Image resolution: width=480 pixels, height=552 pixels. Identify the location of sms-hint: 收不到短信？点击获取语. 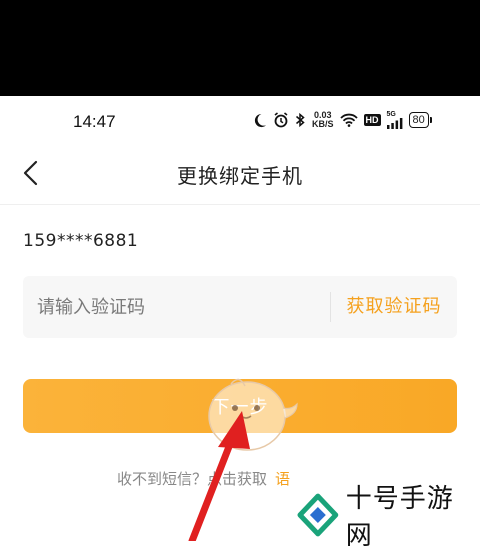
(203, 478).